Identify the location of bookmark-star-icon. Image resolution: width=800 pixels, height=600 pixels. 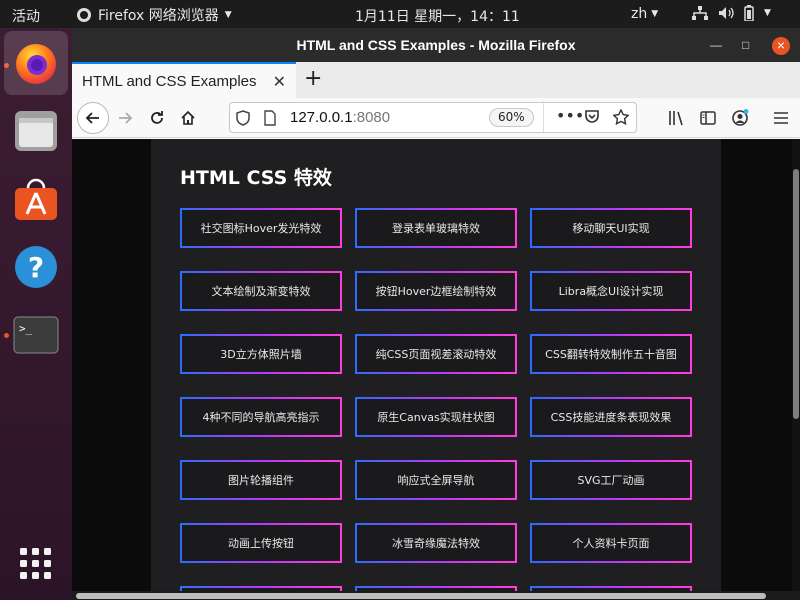
(621, 117).